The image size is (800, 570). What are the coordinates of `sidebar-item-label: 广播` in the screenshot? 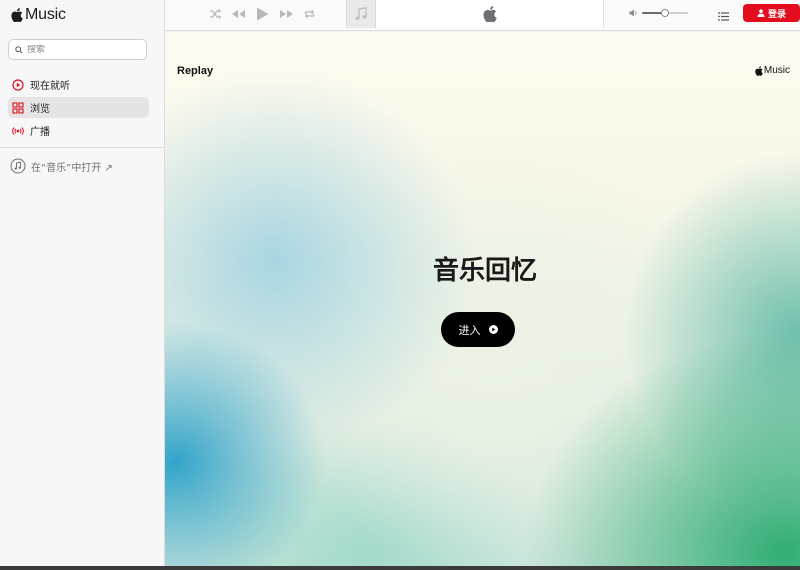 It's located at (40, 132).